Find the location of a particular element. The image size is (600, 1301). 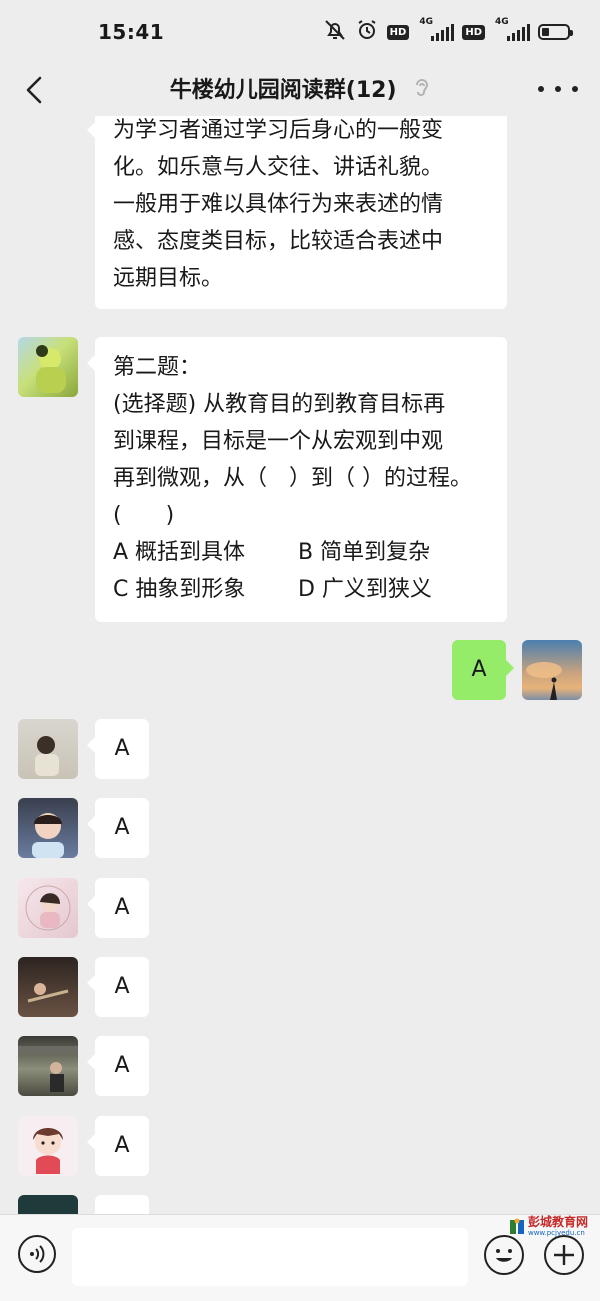

message-bubble-self: A is located at coordinates (483, 670).